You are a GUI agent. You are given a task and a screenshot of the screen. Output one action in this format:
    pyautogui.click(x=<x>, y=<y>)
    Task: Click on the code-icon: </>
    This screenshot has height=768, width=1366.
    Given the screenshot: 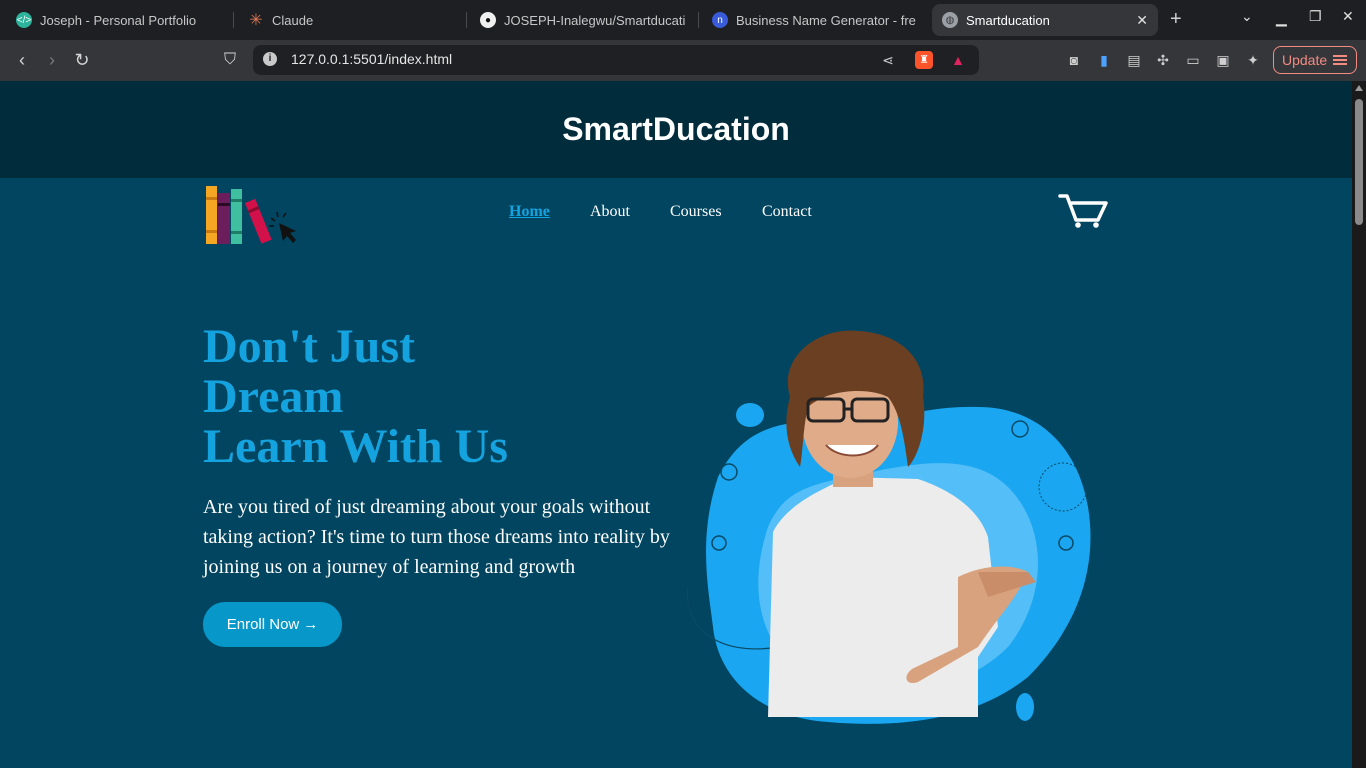 What is the action you would take?
    pyautogui.click(x=24, y=20)
    